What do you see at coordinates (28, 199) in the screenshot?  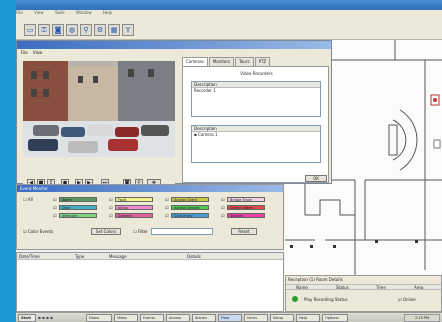 I see `all-checkbox: ☐ All` at bounding box center [28, 199].